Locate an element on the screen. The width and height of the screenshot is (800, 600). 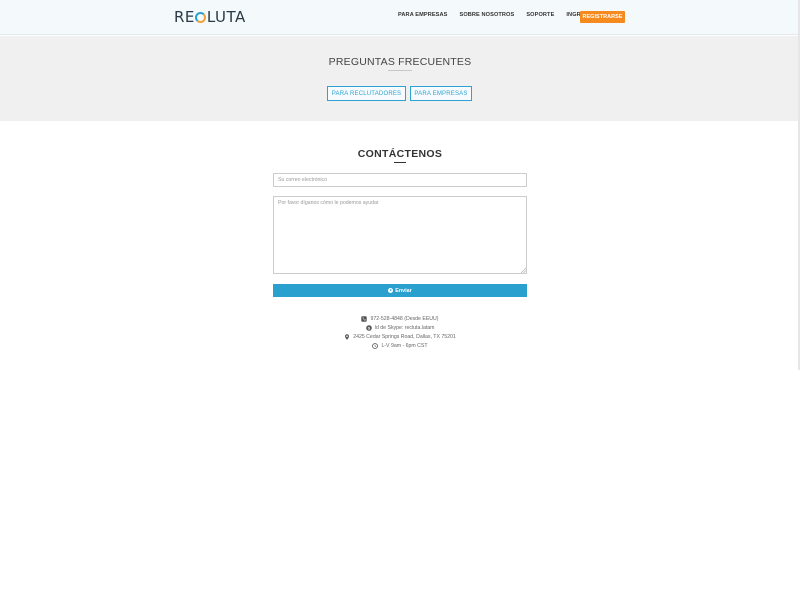
skype-icon: S is located at coordinates (368, 328).